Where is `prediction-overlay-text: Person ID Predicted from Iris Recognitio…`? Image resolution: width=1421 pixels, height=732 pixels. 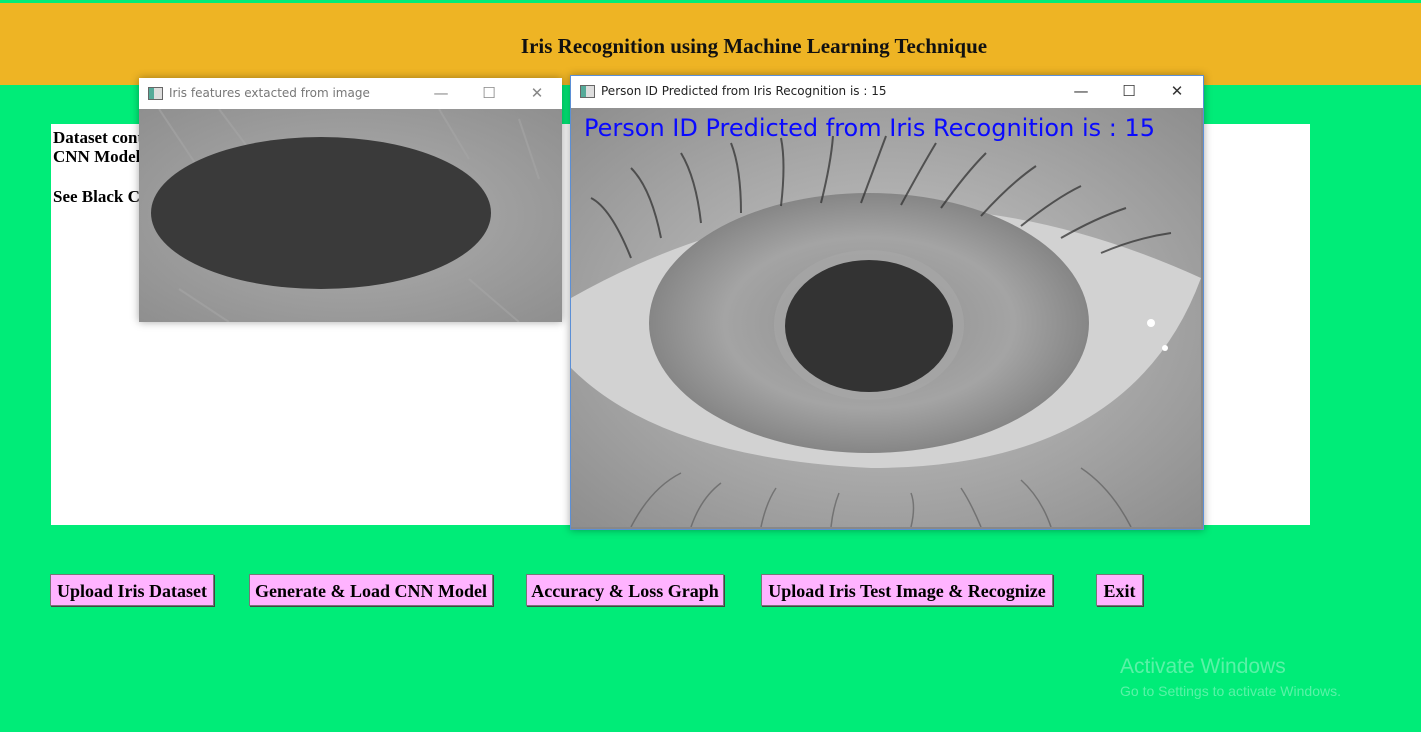
prediction-overlay-text: Person ID Predicted from Iris Recognitio… is located at coordinates (869, 128).